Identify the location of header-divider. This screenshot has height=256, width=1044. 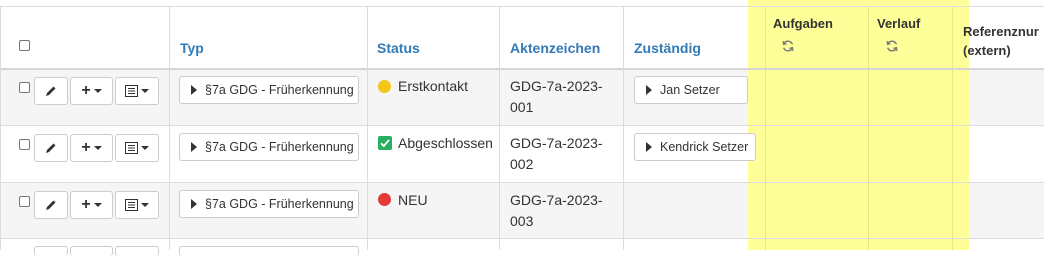
(522, 69).